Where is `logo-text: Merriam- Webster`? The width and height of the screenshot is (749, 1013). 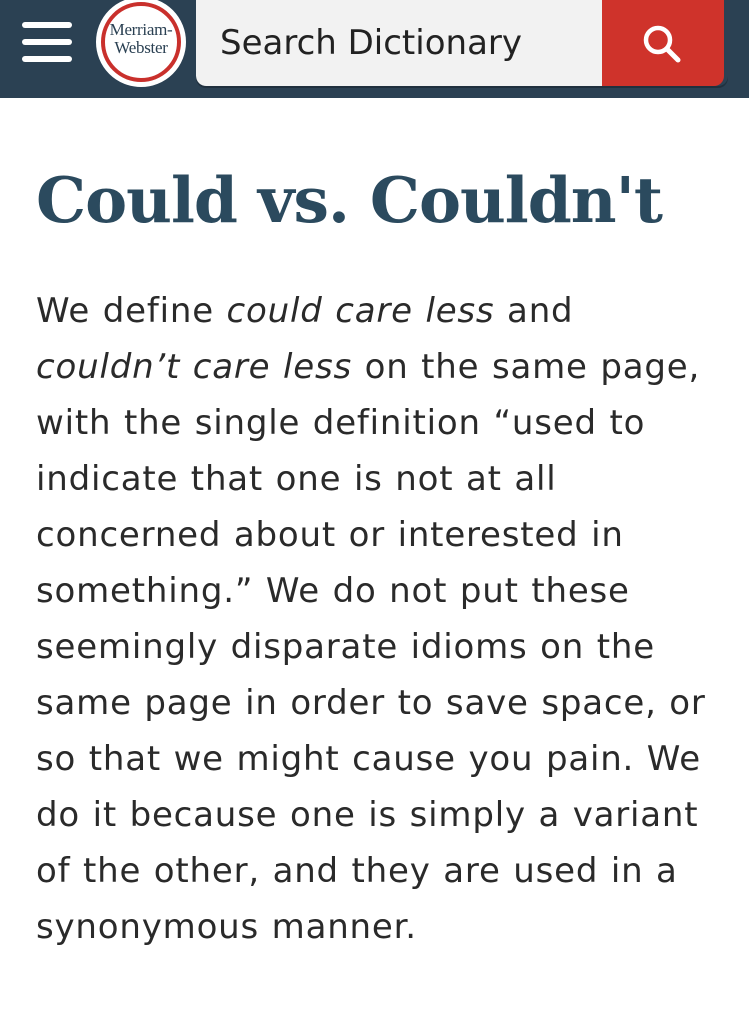 logo-text: Merriam- Webster is located at coordinates (141, 39).